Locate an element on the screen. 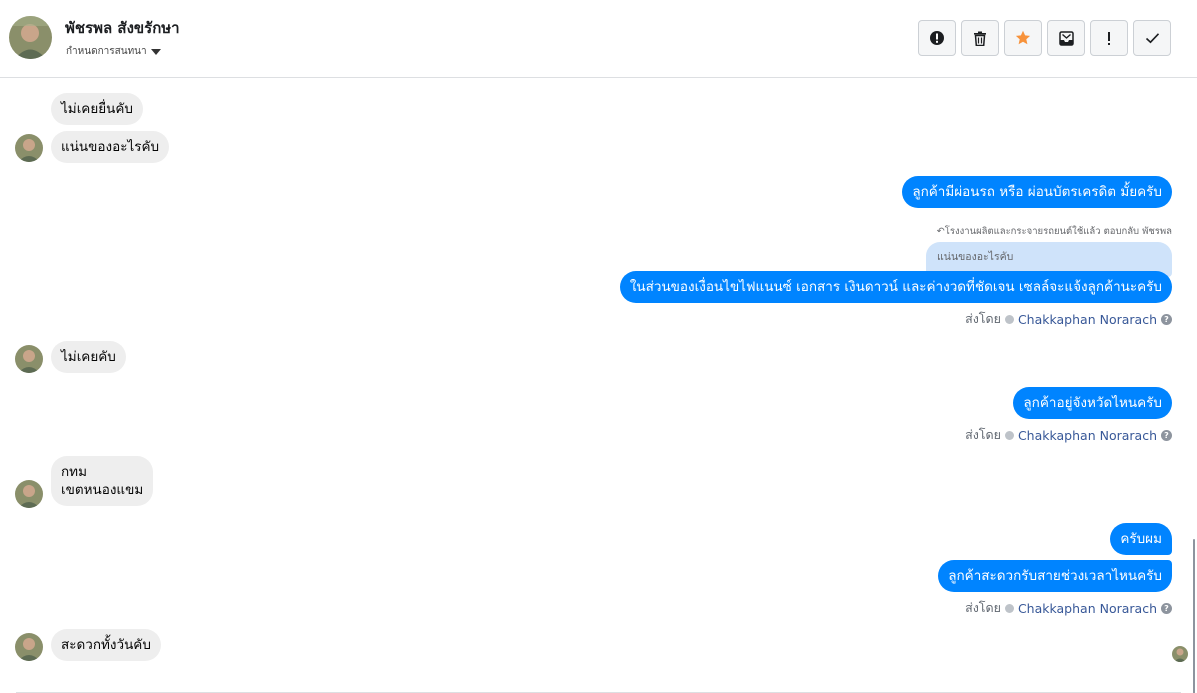 This screenshot has width=1197, height=693. archive-button is located at coordinates (1066, 38).